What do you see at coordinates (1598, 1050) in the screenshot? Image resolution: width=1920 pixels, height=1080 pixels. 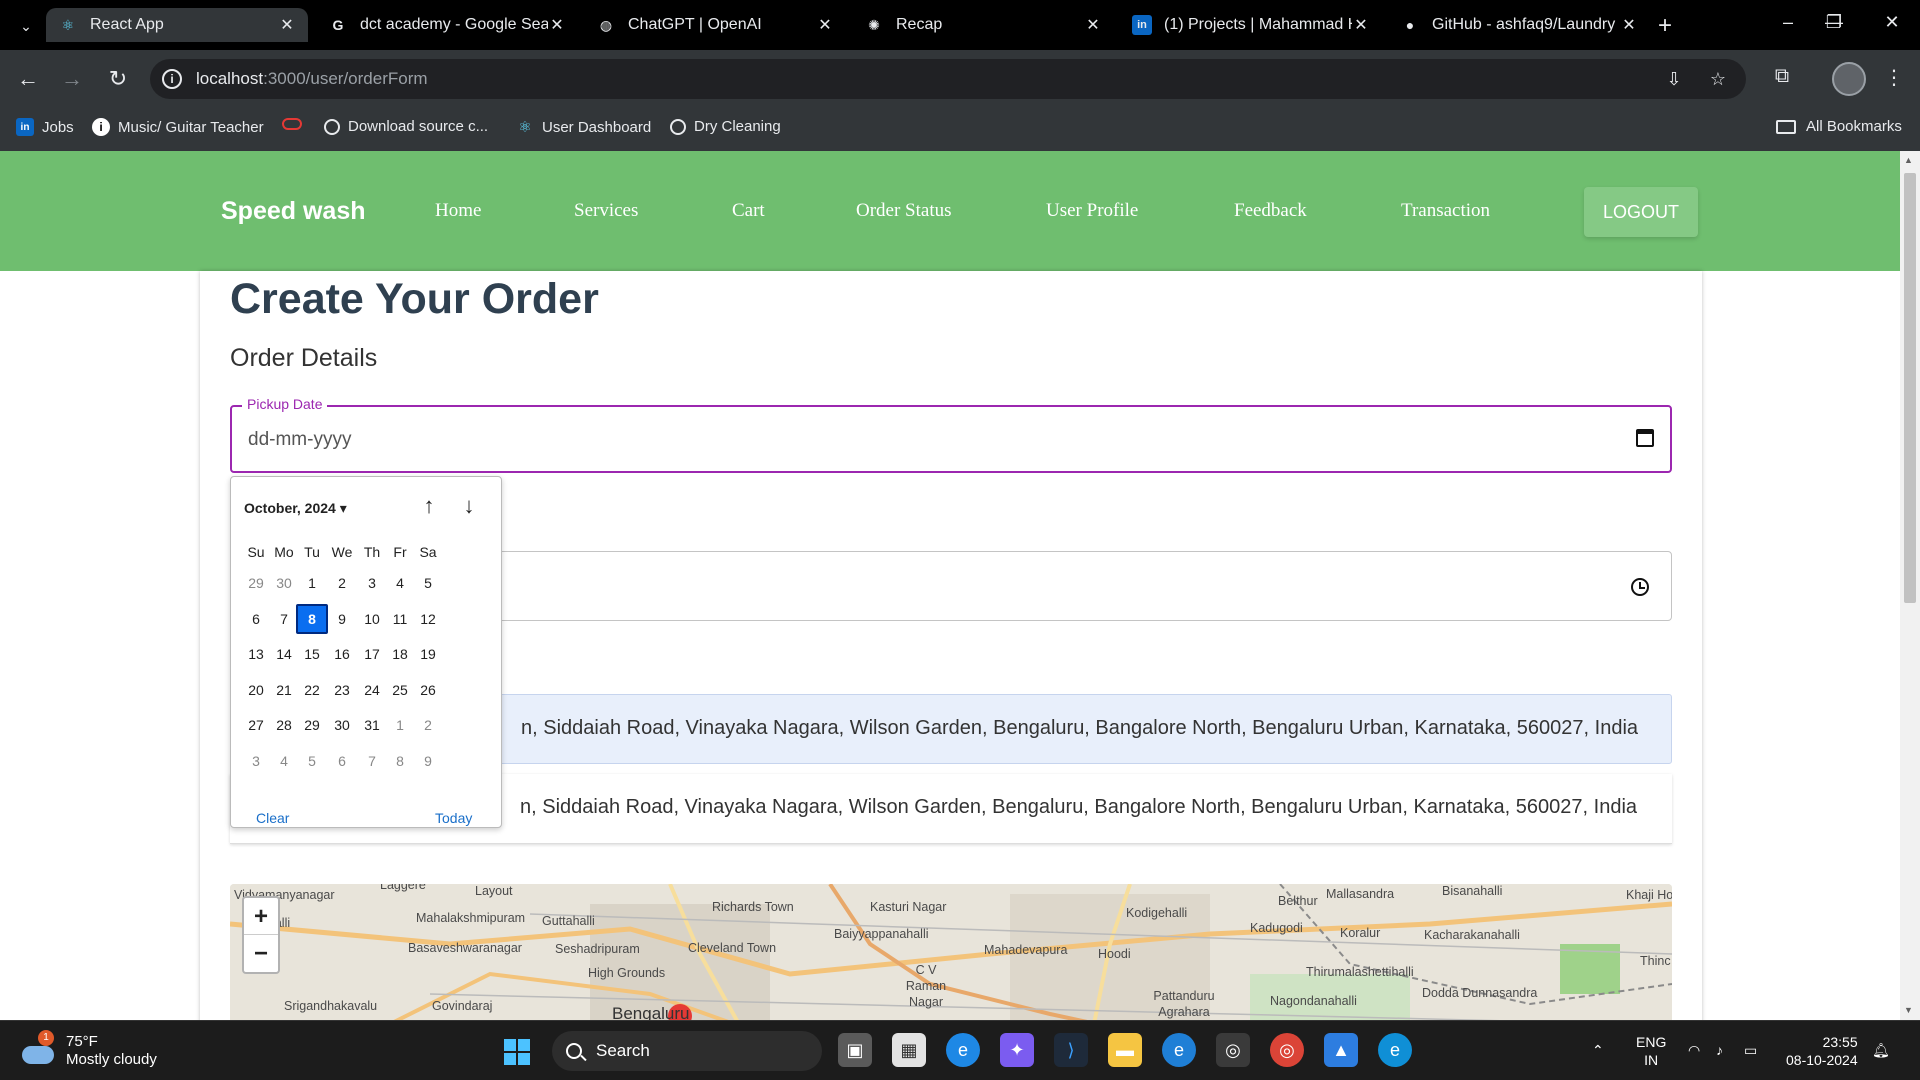 I see `tray-chevron-up-icon: ⌃` at bounding box center [1598, 1050].